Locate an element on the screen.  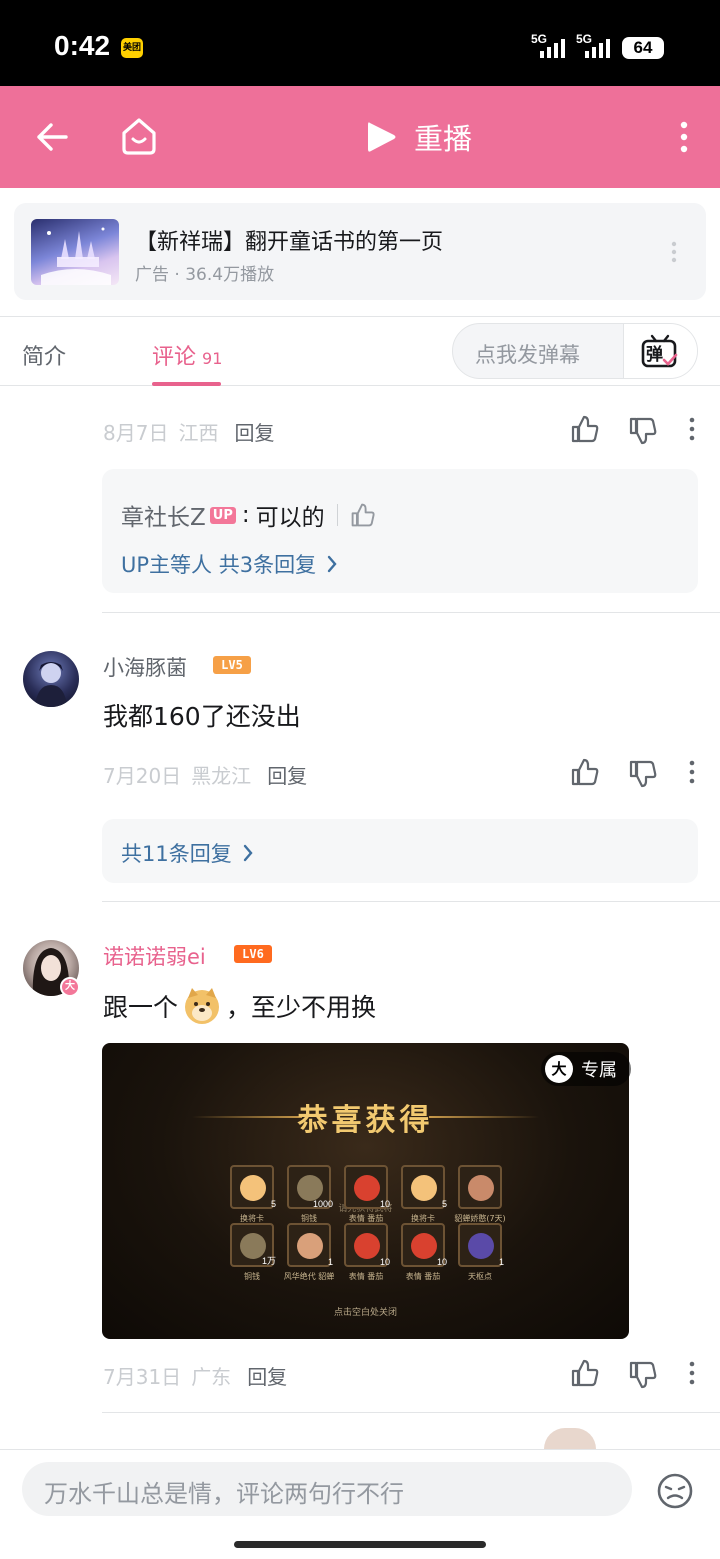
ad-more-icon is located at coordinates (674, 254).